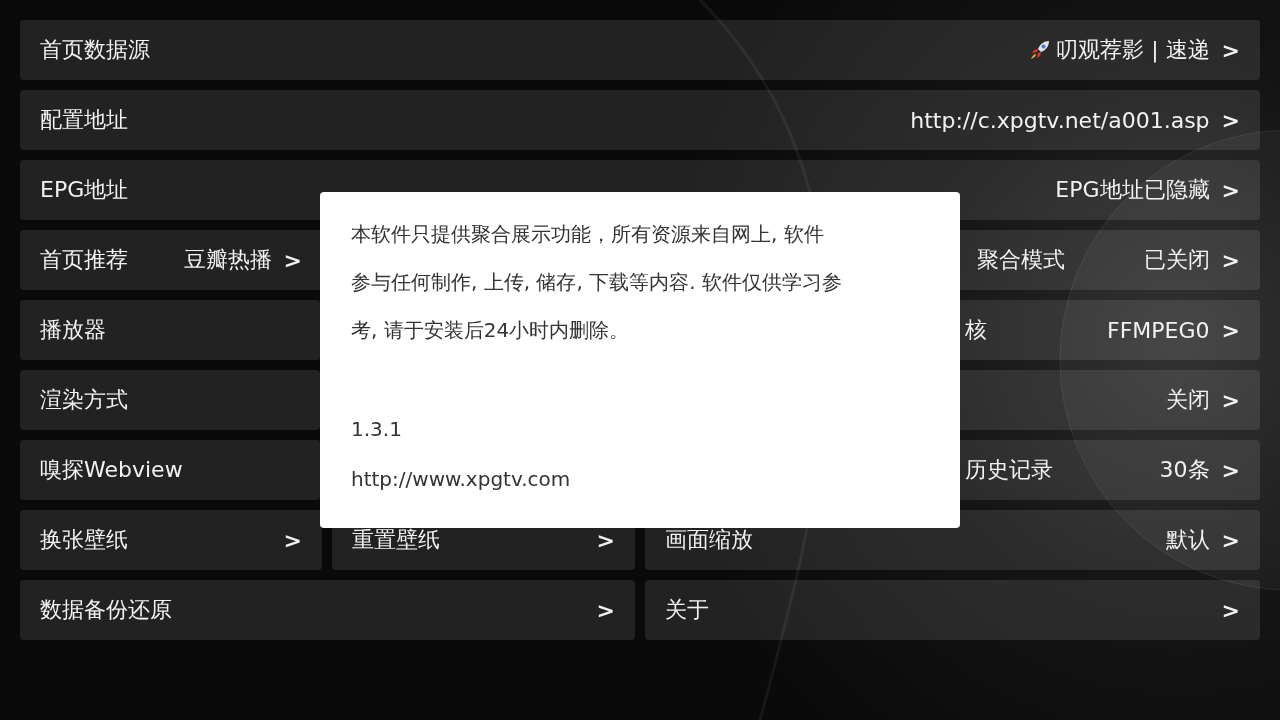  I want to click on item-value: 叨观荐影 | 速递, so click(1133, 50).